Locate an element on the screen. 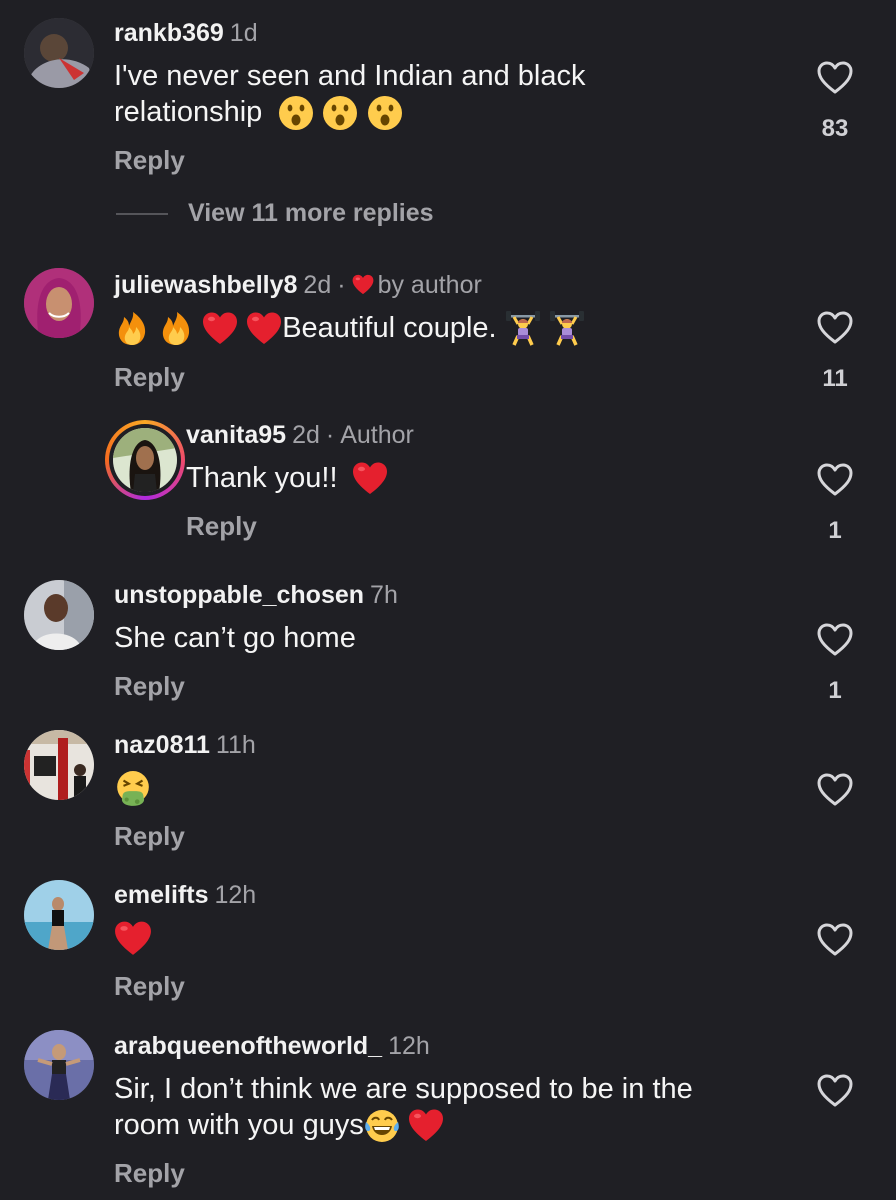  story-ring is located at coordinates (145, 460).